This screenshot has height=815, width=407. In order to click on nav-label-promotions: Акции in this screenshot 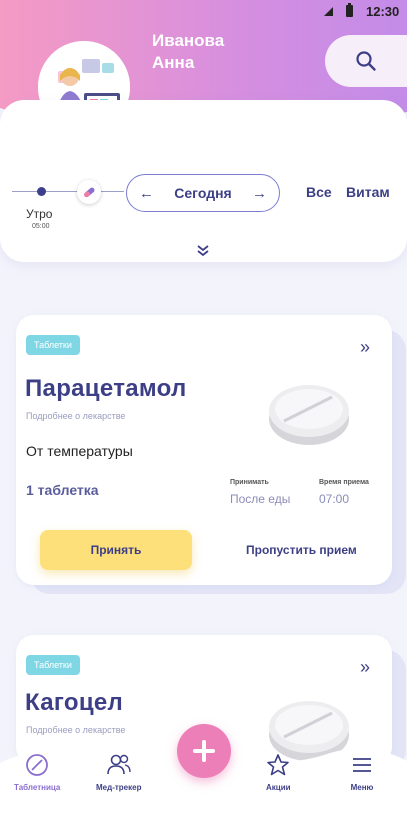, I will do `click(278, 787)`.